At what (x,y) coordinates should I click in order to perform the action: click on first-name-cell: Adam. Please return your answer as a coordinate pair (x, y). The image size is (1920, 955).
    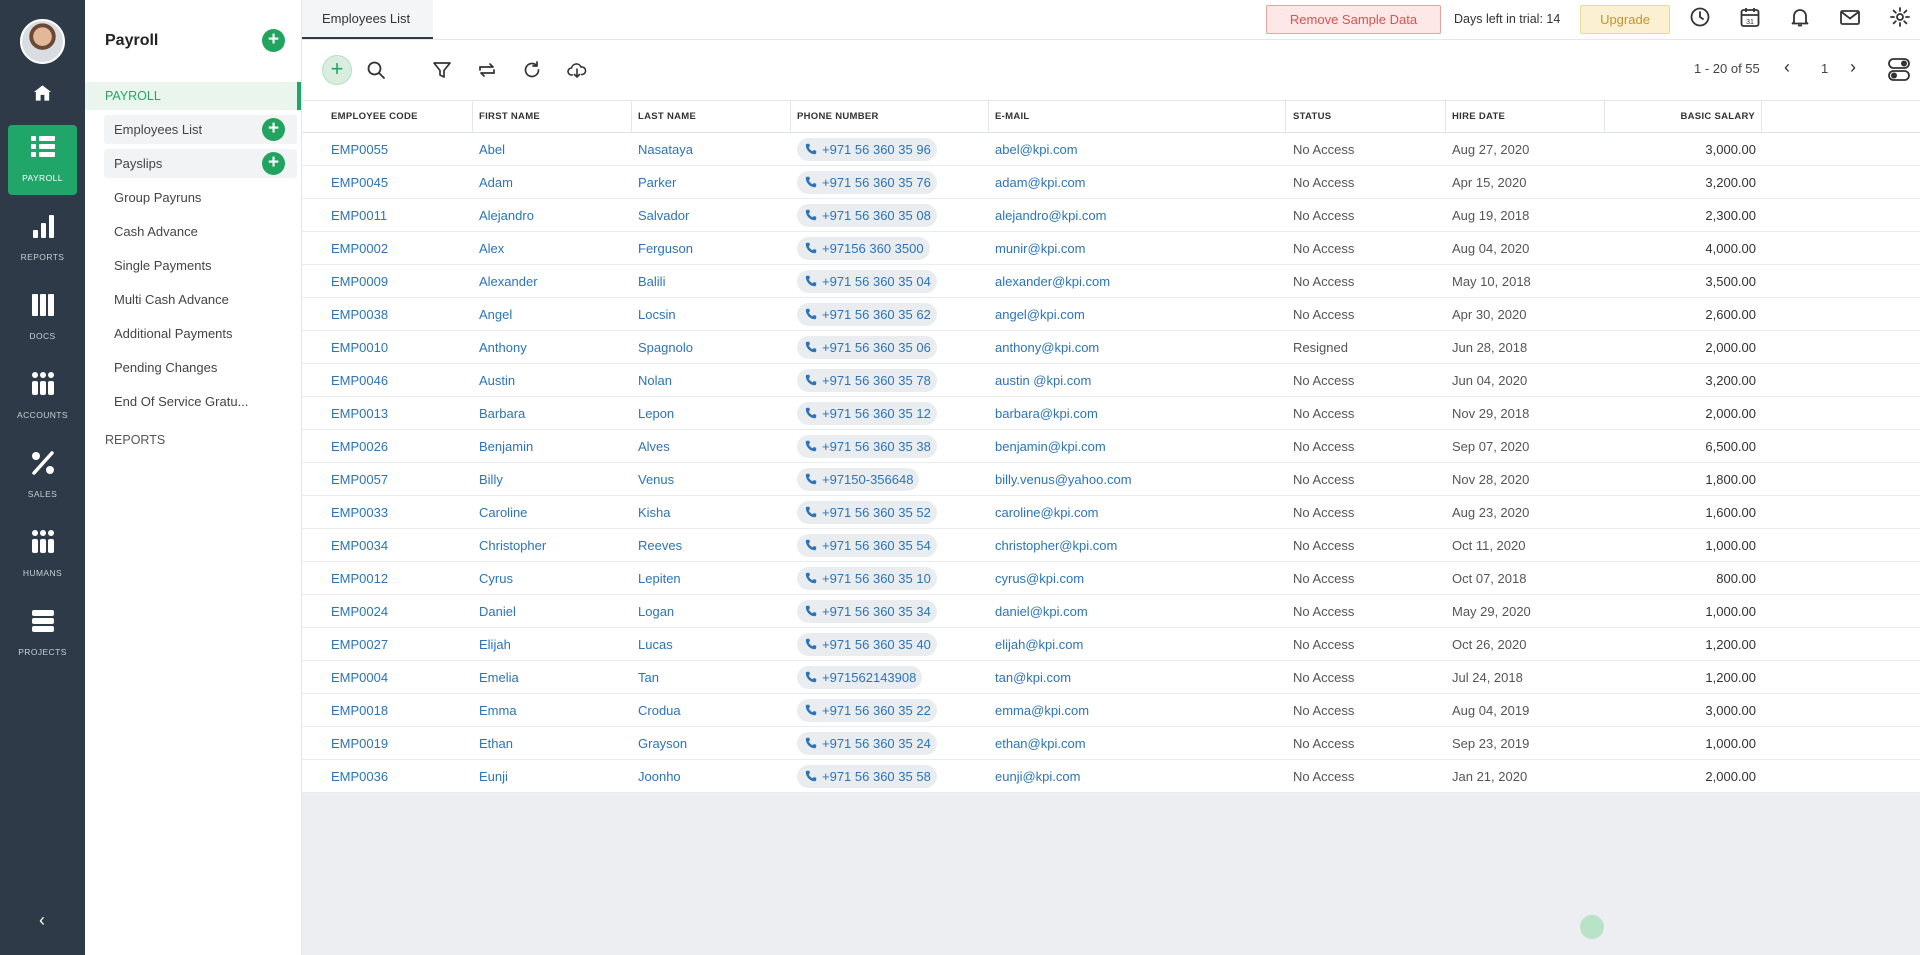
    Looking at the image, I should click on (554, 182).